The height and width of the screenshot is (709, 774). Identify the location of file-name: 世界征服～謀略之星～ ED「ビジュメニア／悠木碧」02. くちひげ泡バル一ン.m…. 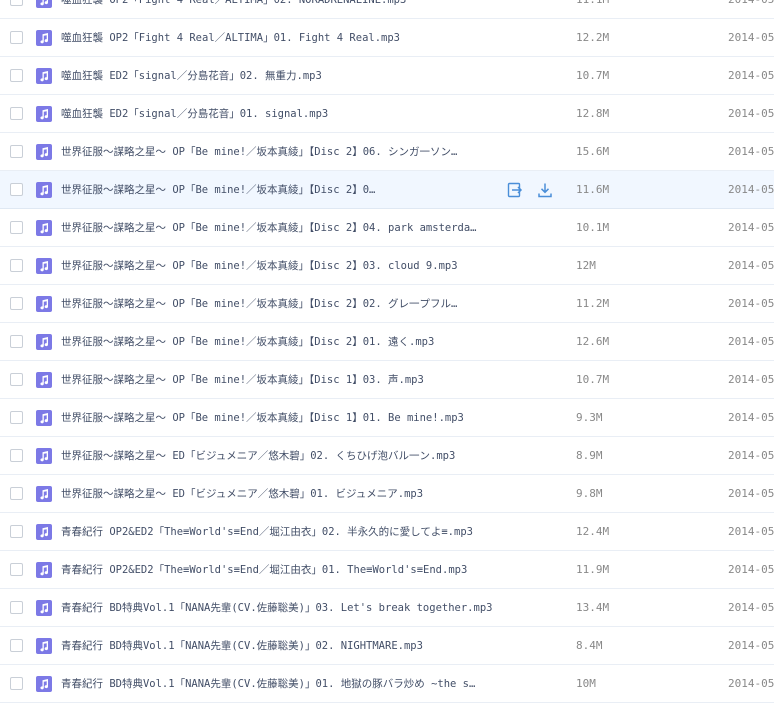
(258, 456).